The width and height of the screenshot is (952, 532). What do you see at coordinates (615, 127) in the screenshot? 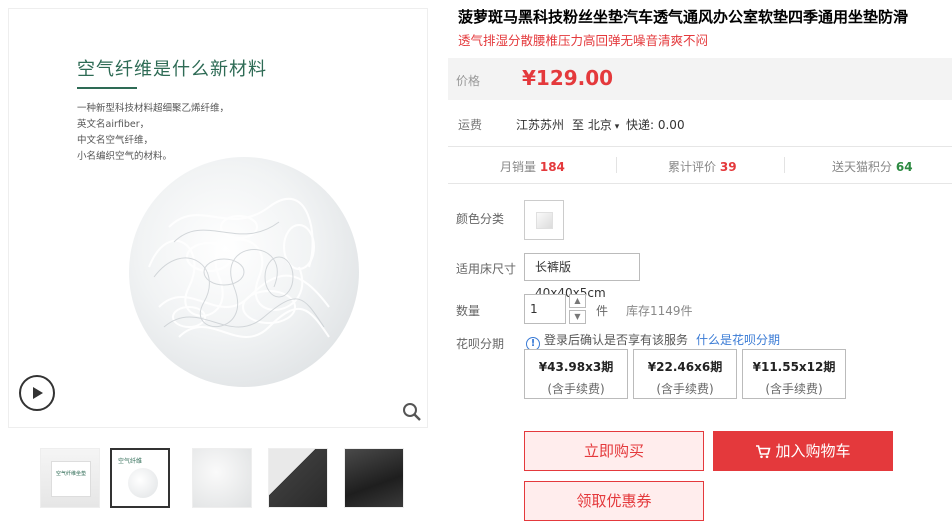
I see `chevron-down-icon: ▾` at bounding box center [615, 127].